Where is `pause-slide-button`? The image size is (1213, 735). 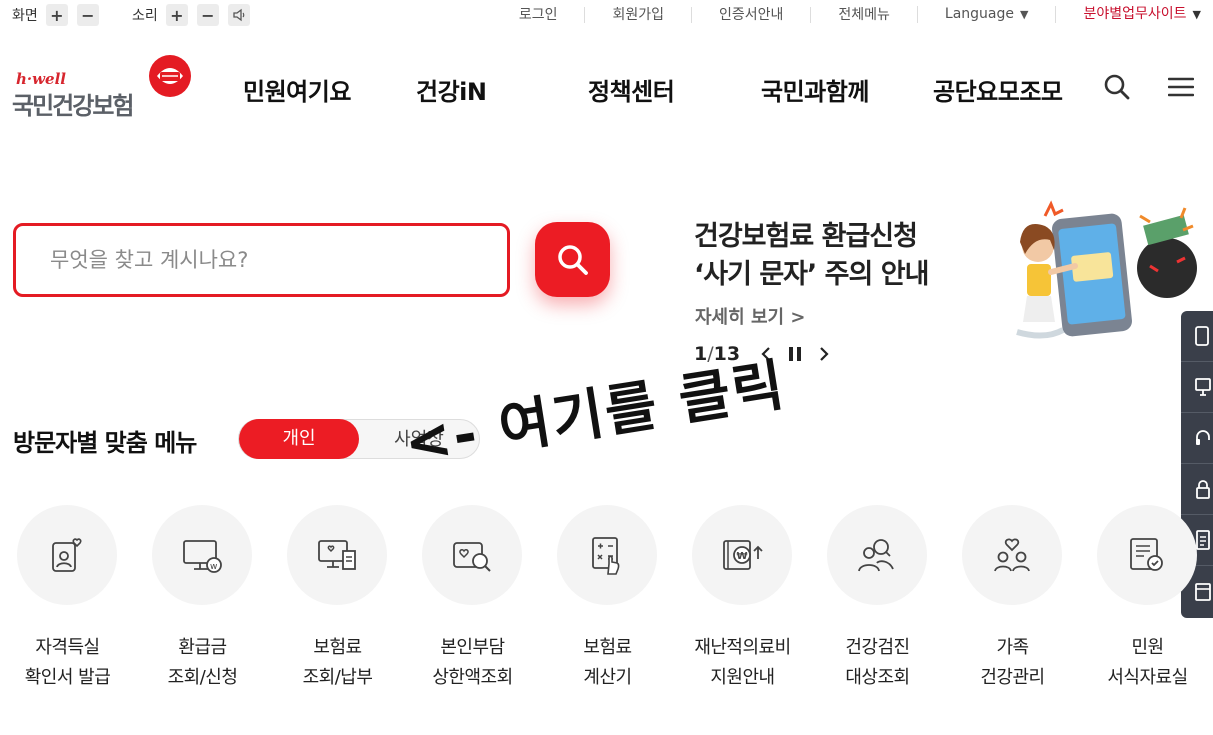 pause-slide-button is located at coordinates (795, 354).